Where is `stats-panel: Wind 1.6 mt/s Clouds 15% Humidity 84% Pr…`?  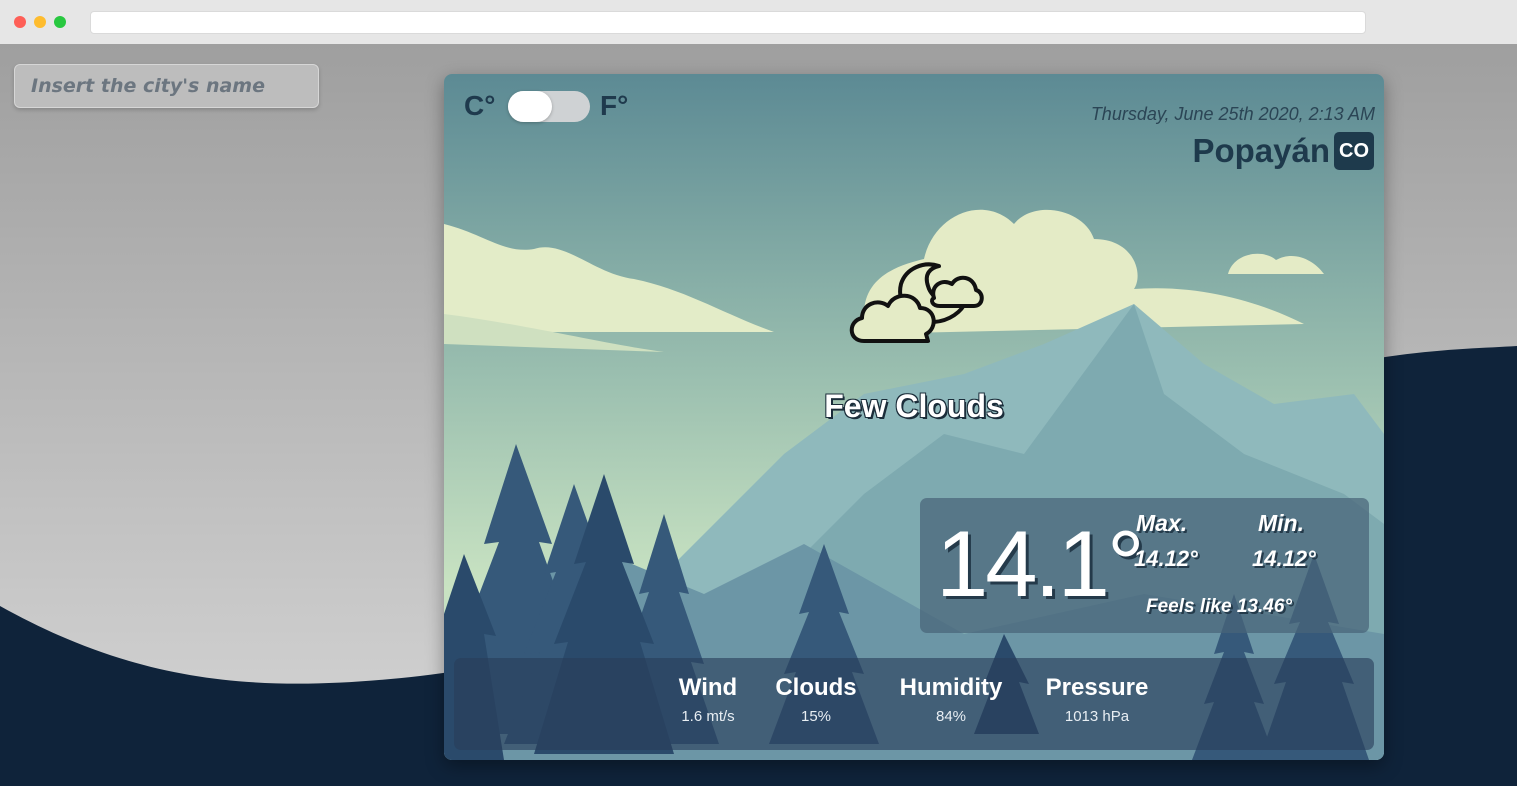
stats-panel: Wind 1.6 mt/s Clouds 15% Humidity 84% Pr… is located at coordinates (914, 704).